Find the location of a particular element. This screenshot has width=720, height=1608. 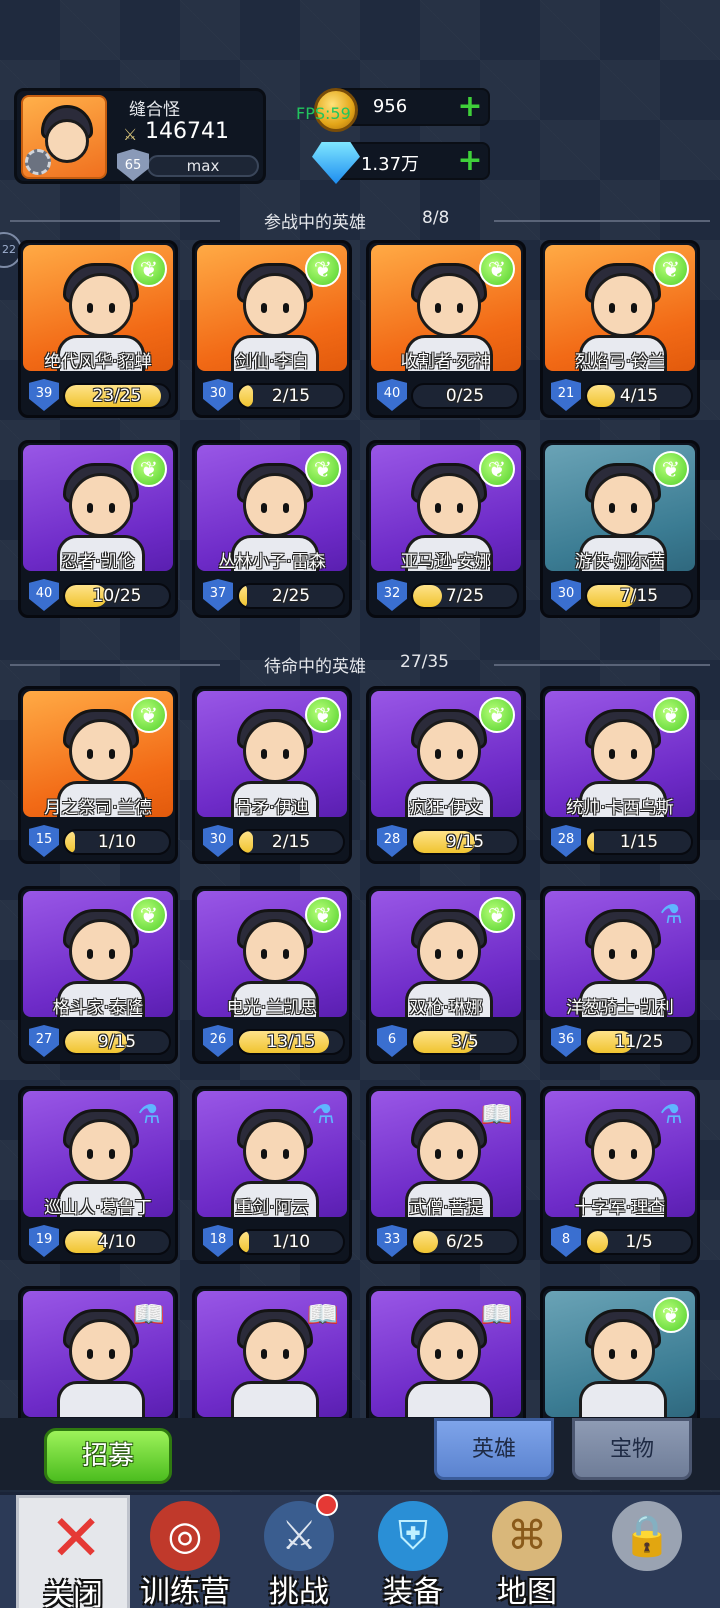

hero-card: ⚗ 重剑·阿云 18 1/10 is located at coordinates (272, 1175).